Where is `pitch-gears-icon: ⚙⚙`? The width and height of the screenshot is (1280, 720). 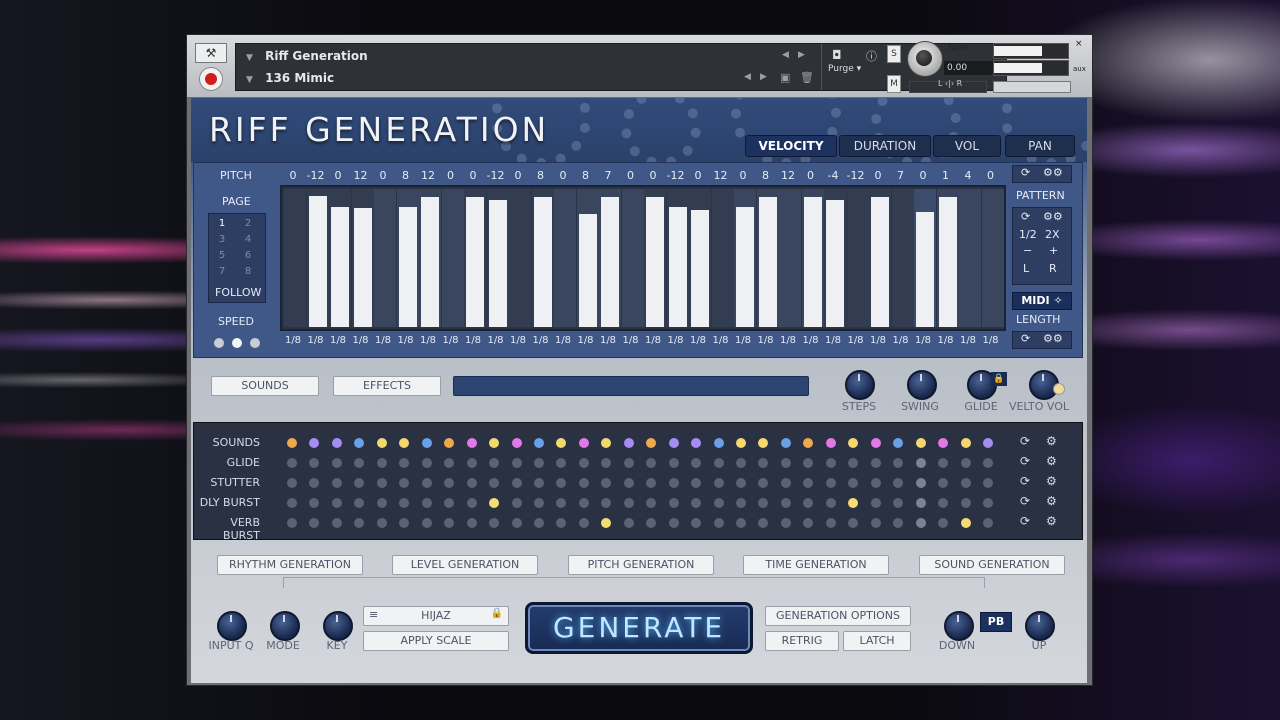
pitch-gears-icon: ⚙⚙ is located at coordinates (1053, 172).